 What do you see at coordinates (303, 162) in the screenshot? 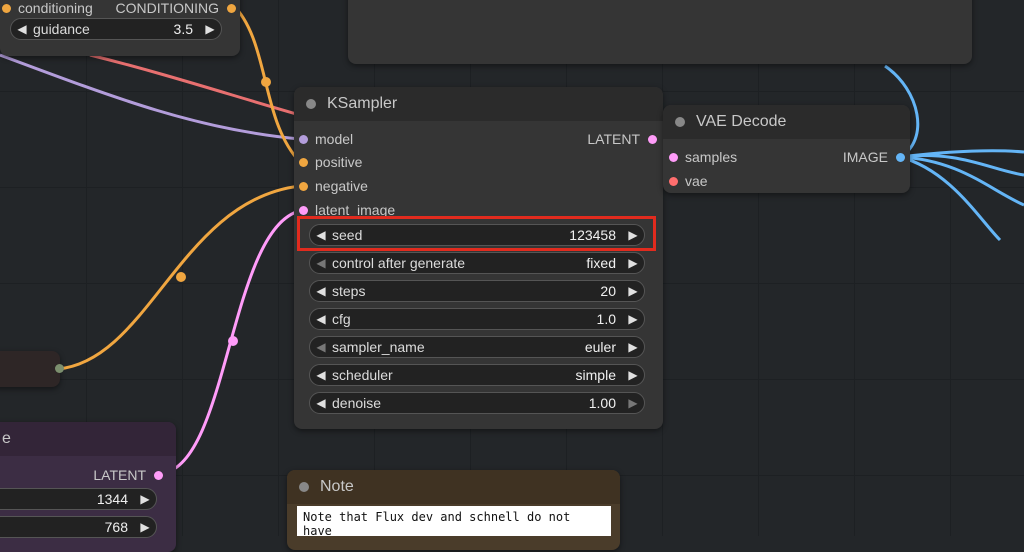
I see `positive-input-dot` at bounding box center [303, 162].